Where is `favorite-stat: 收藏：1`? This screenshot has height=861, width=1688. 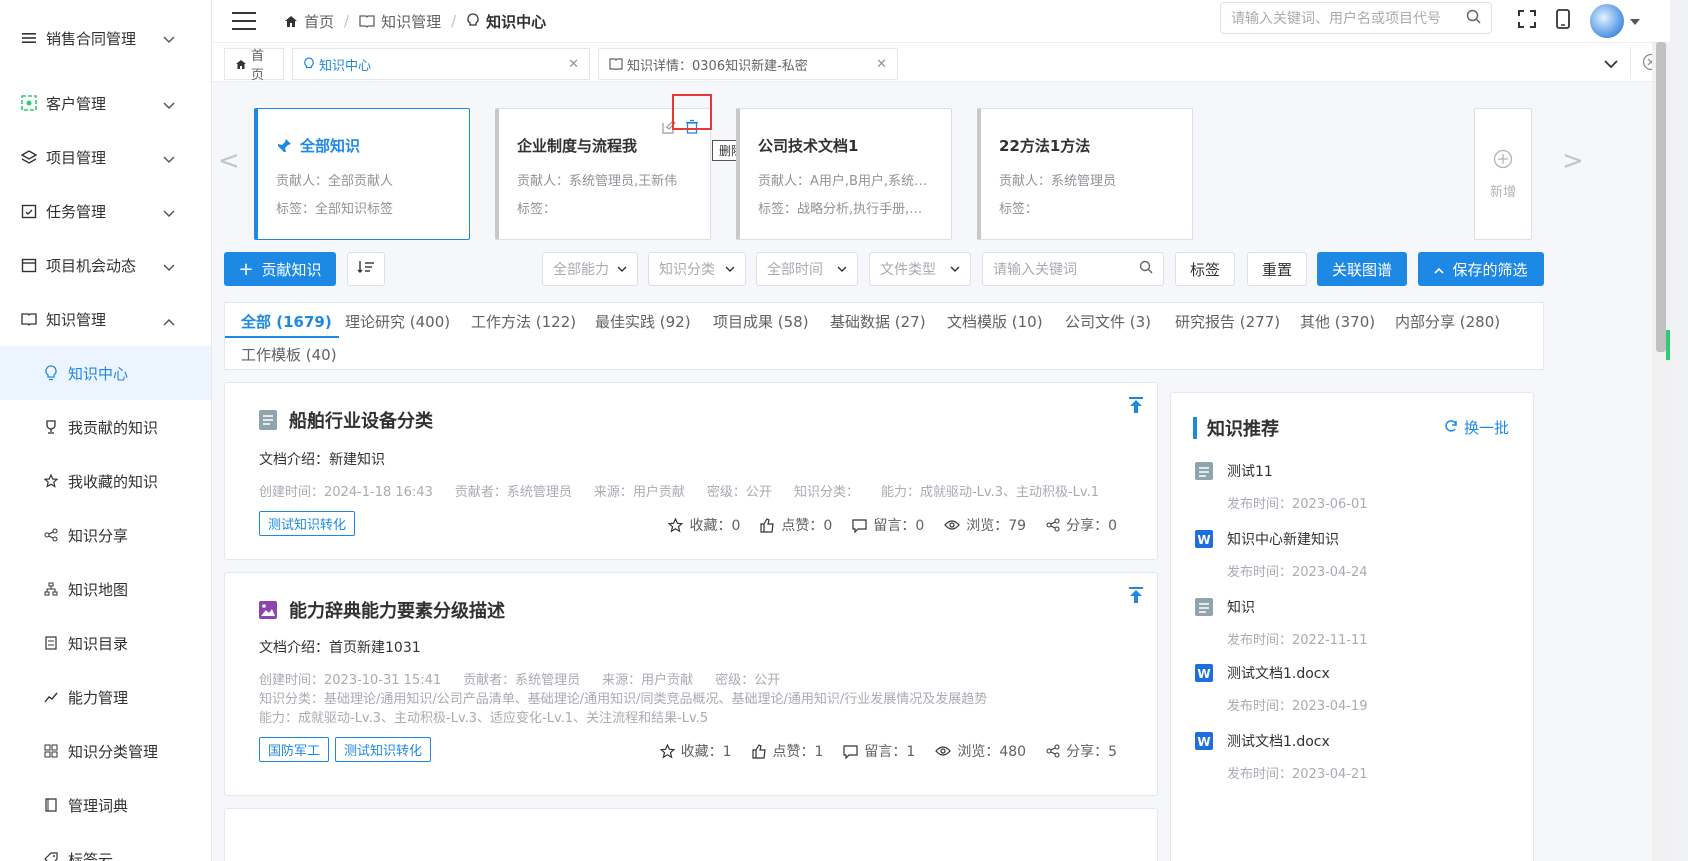
favorite-stat: 收藏：1 is located at coordinates (695, 751).